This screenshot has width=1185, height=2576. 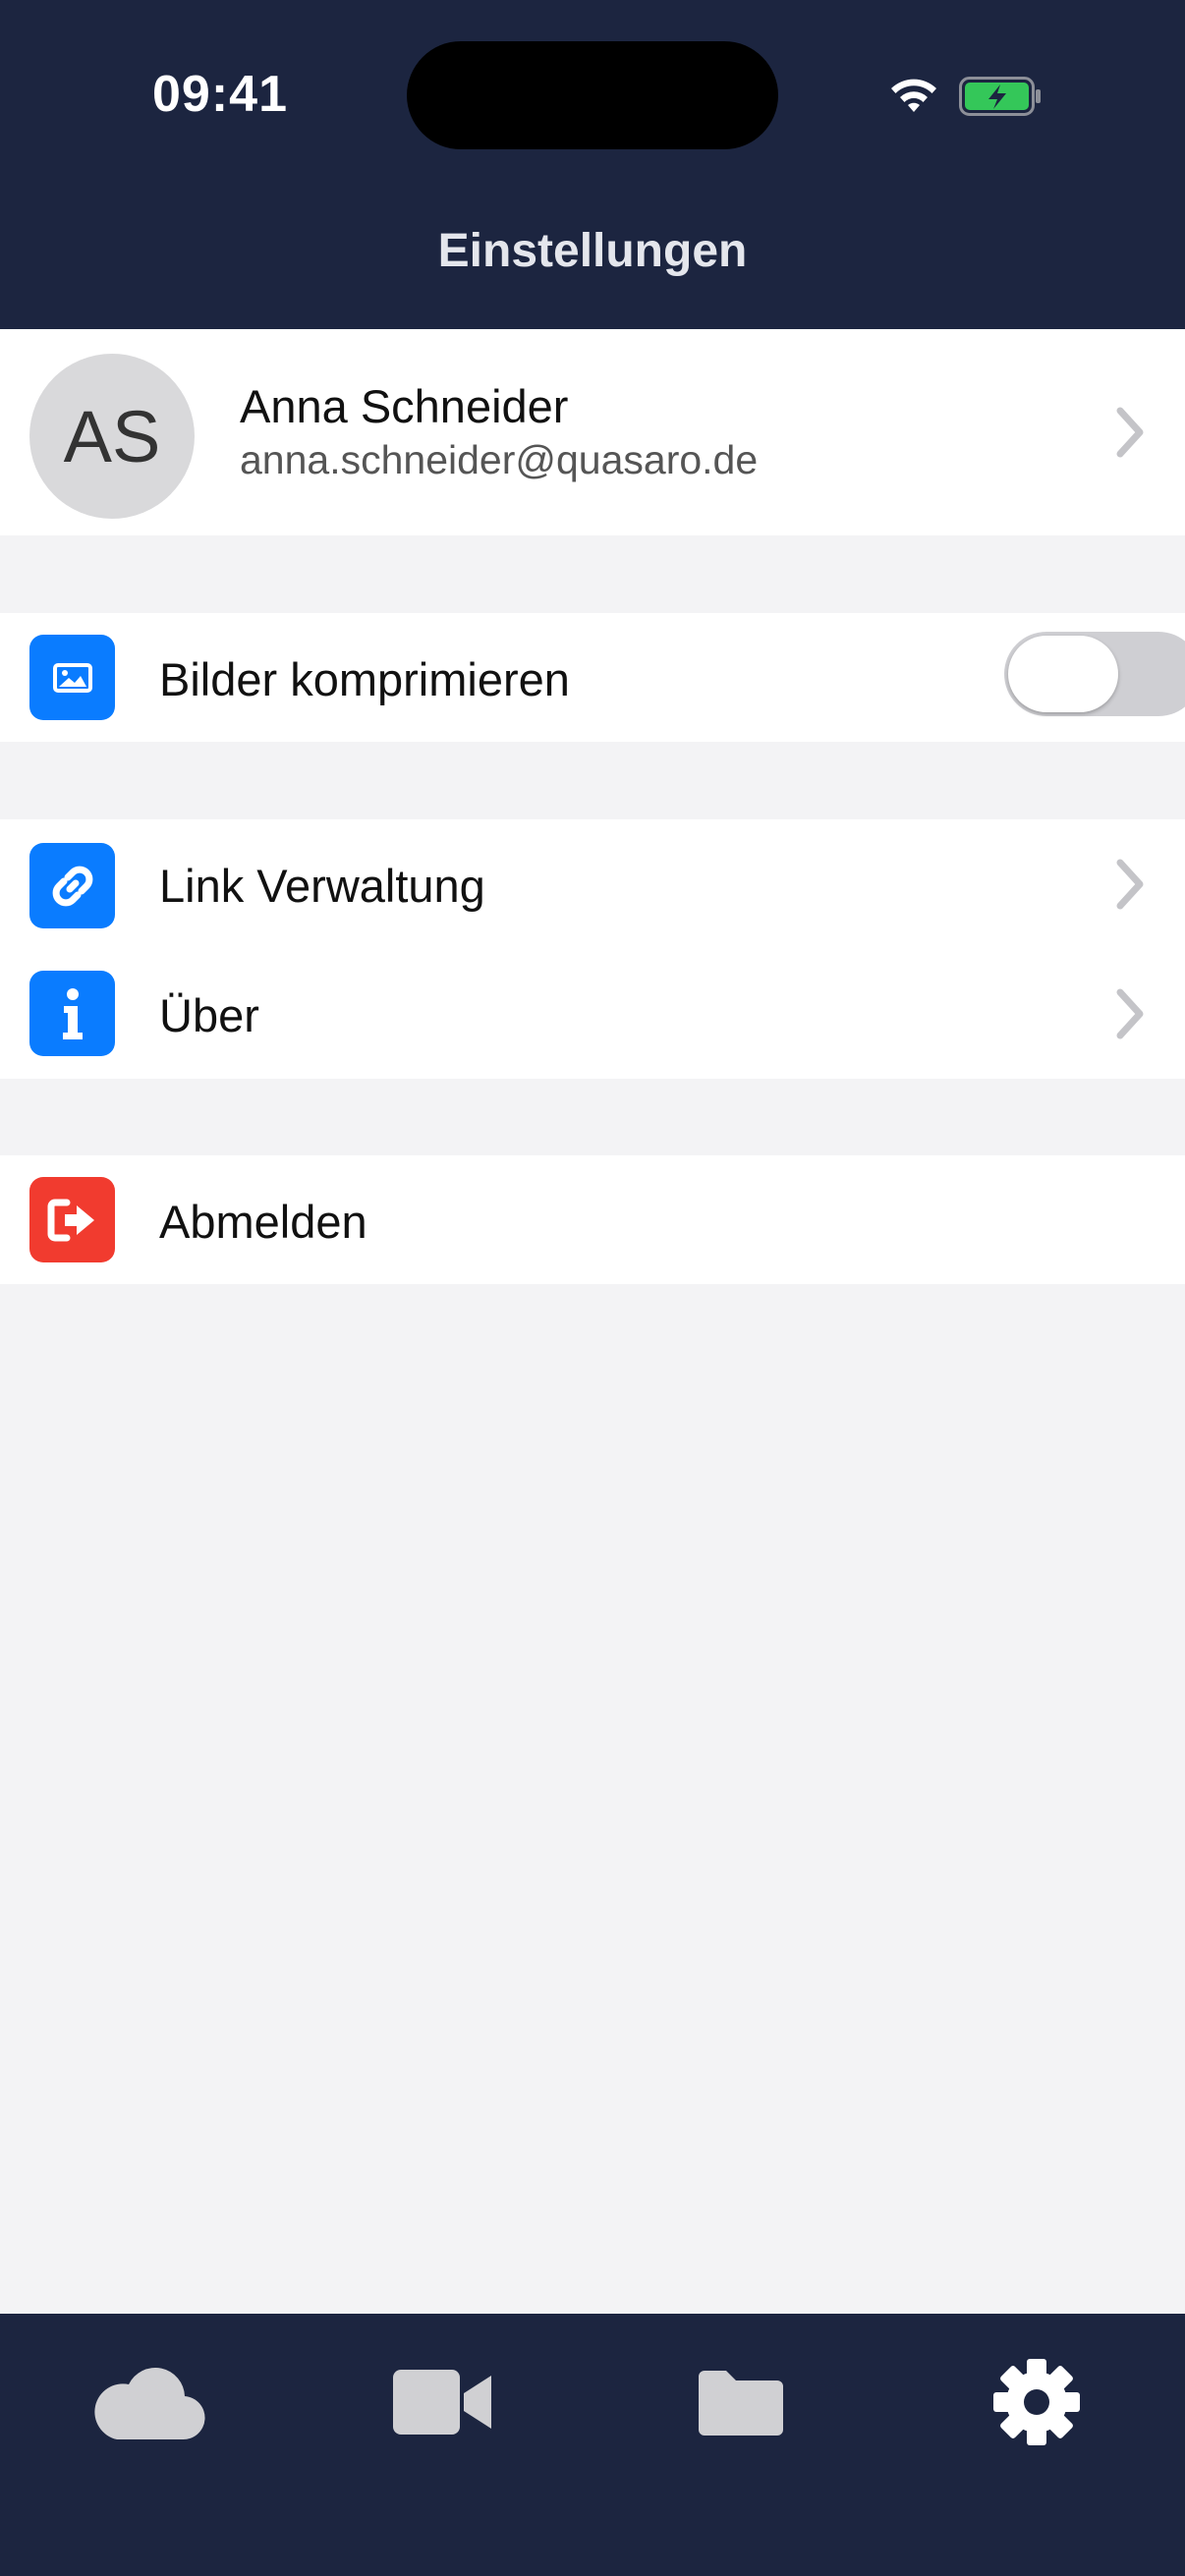 I want to click on video-camera-icon, so click(x=442, y=2402).